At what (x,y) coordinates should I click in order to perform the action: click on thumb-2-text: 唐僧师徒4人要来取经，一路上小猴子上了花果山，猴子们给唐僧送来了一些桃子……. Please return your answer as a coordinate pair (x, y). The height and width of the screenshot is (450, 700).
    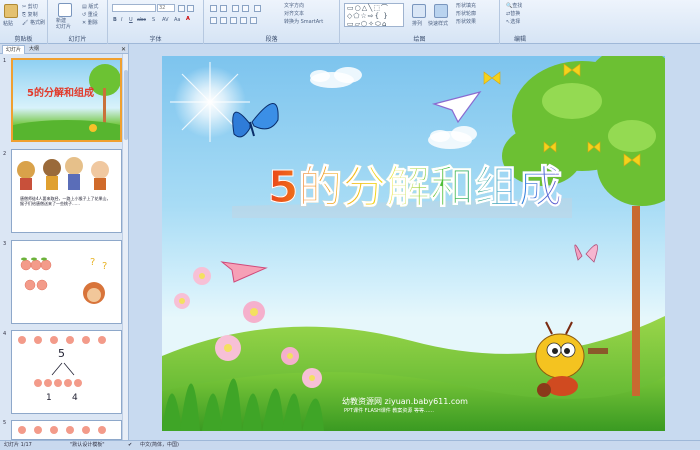
    Looking at the image, I should click on (65, 201).